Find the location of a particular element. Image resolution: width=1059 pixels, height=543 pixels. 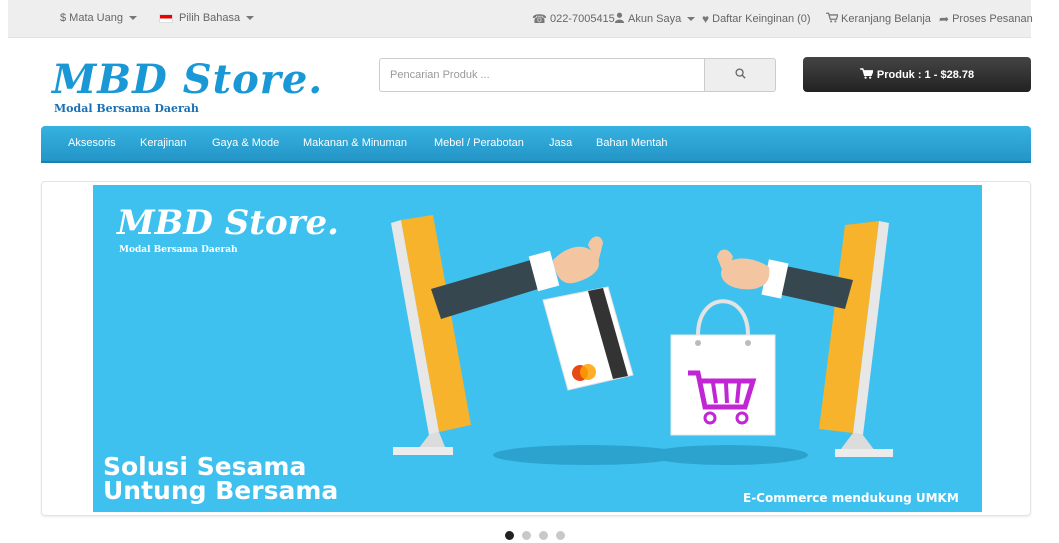

wishlist-link: ♥ Daftar Keinginan (0) is located at coordinates (756, 19).